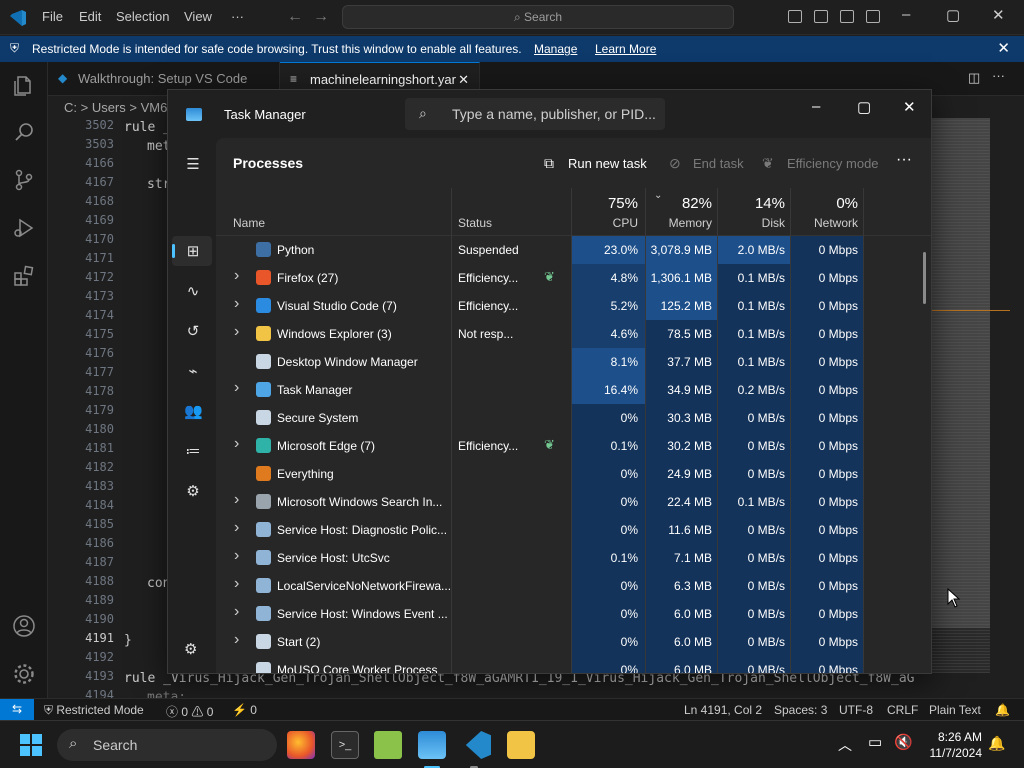 This screenshot has height=768, width=1024. I want to click on menu-view: View, so click(198, 16).